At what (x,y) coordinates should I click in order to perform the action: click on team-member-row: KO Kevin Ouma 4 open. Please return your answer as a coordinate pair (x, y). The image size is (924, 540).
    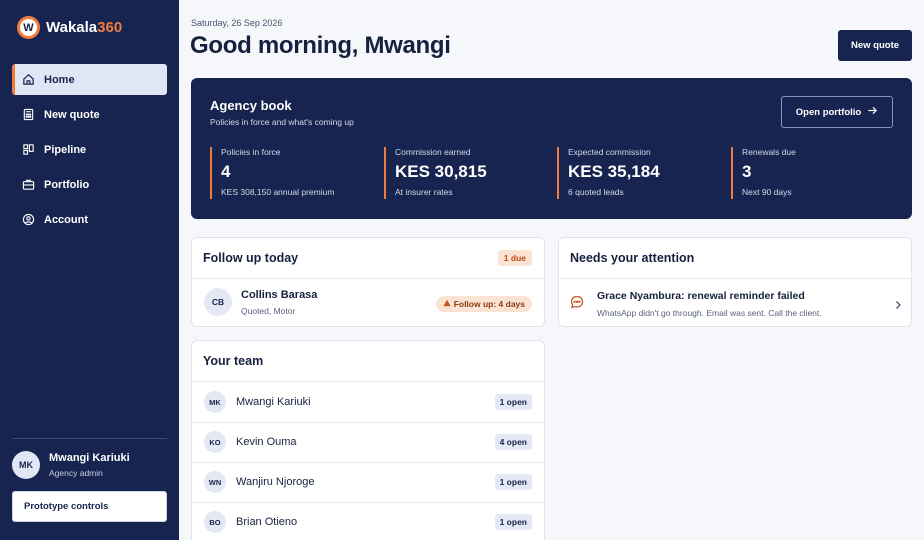
    Looking at the image, I should click on (368, 442).